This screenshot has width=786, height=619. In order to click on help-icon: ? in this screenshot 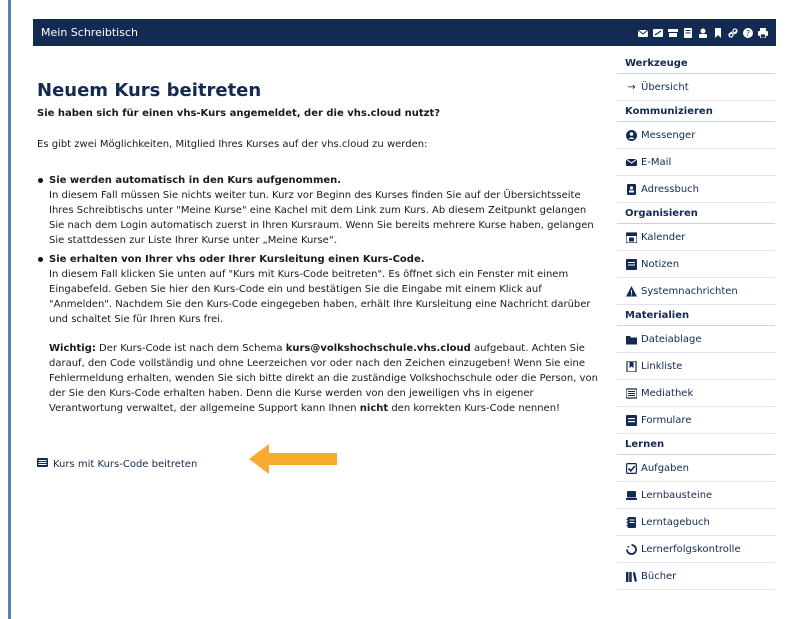, I will do `click(748, 32)`.